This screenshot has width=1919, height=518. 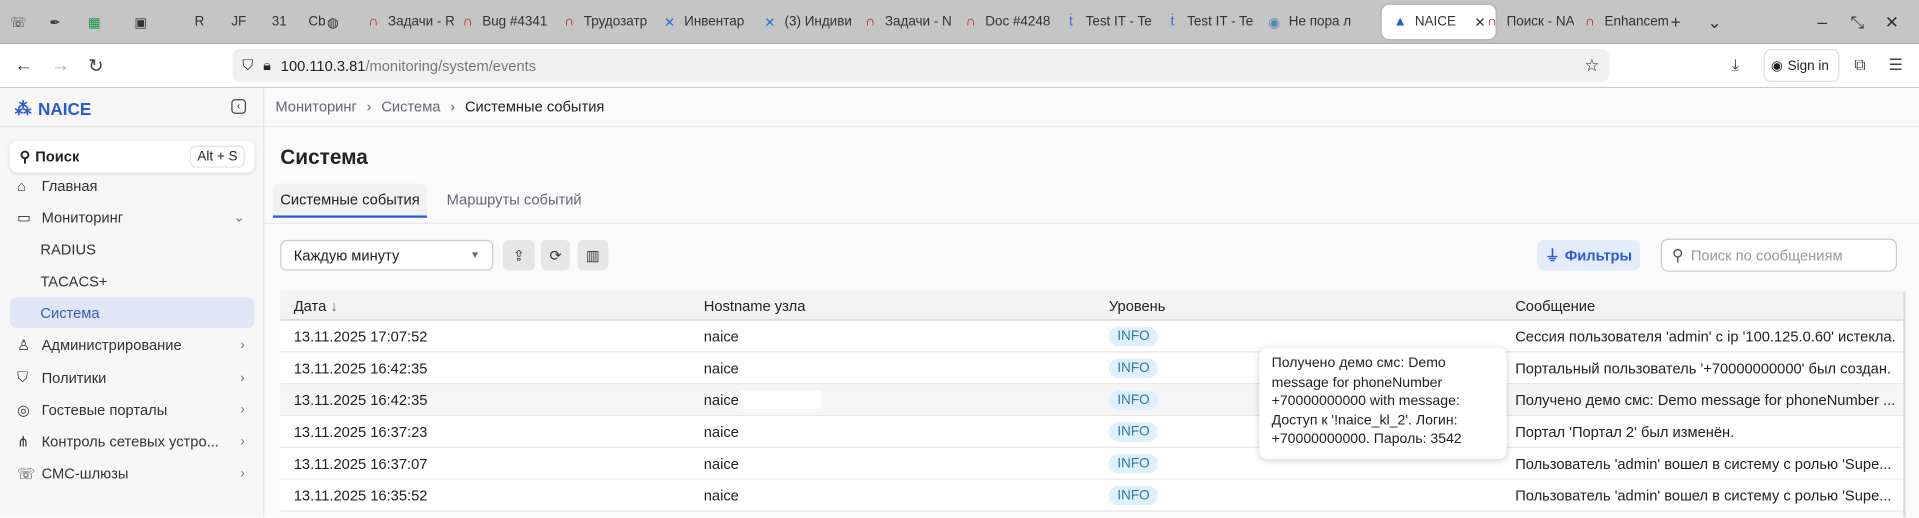 What do you see at coordinates (239, 106) in the screenshot?
I see `collapse-sidebar-icon: ‹` at bounding box center [239, 106].